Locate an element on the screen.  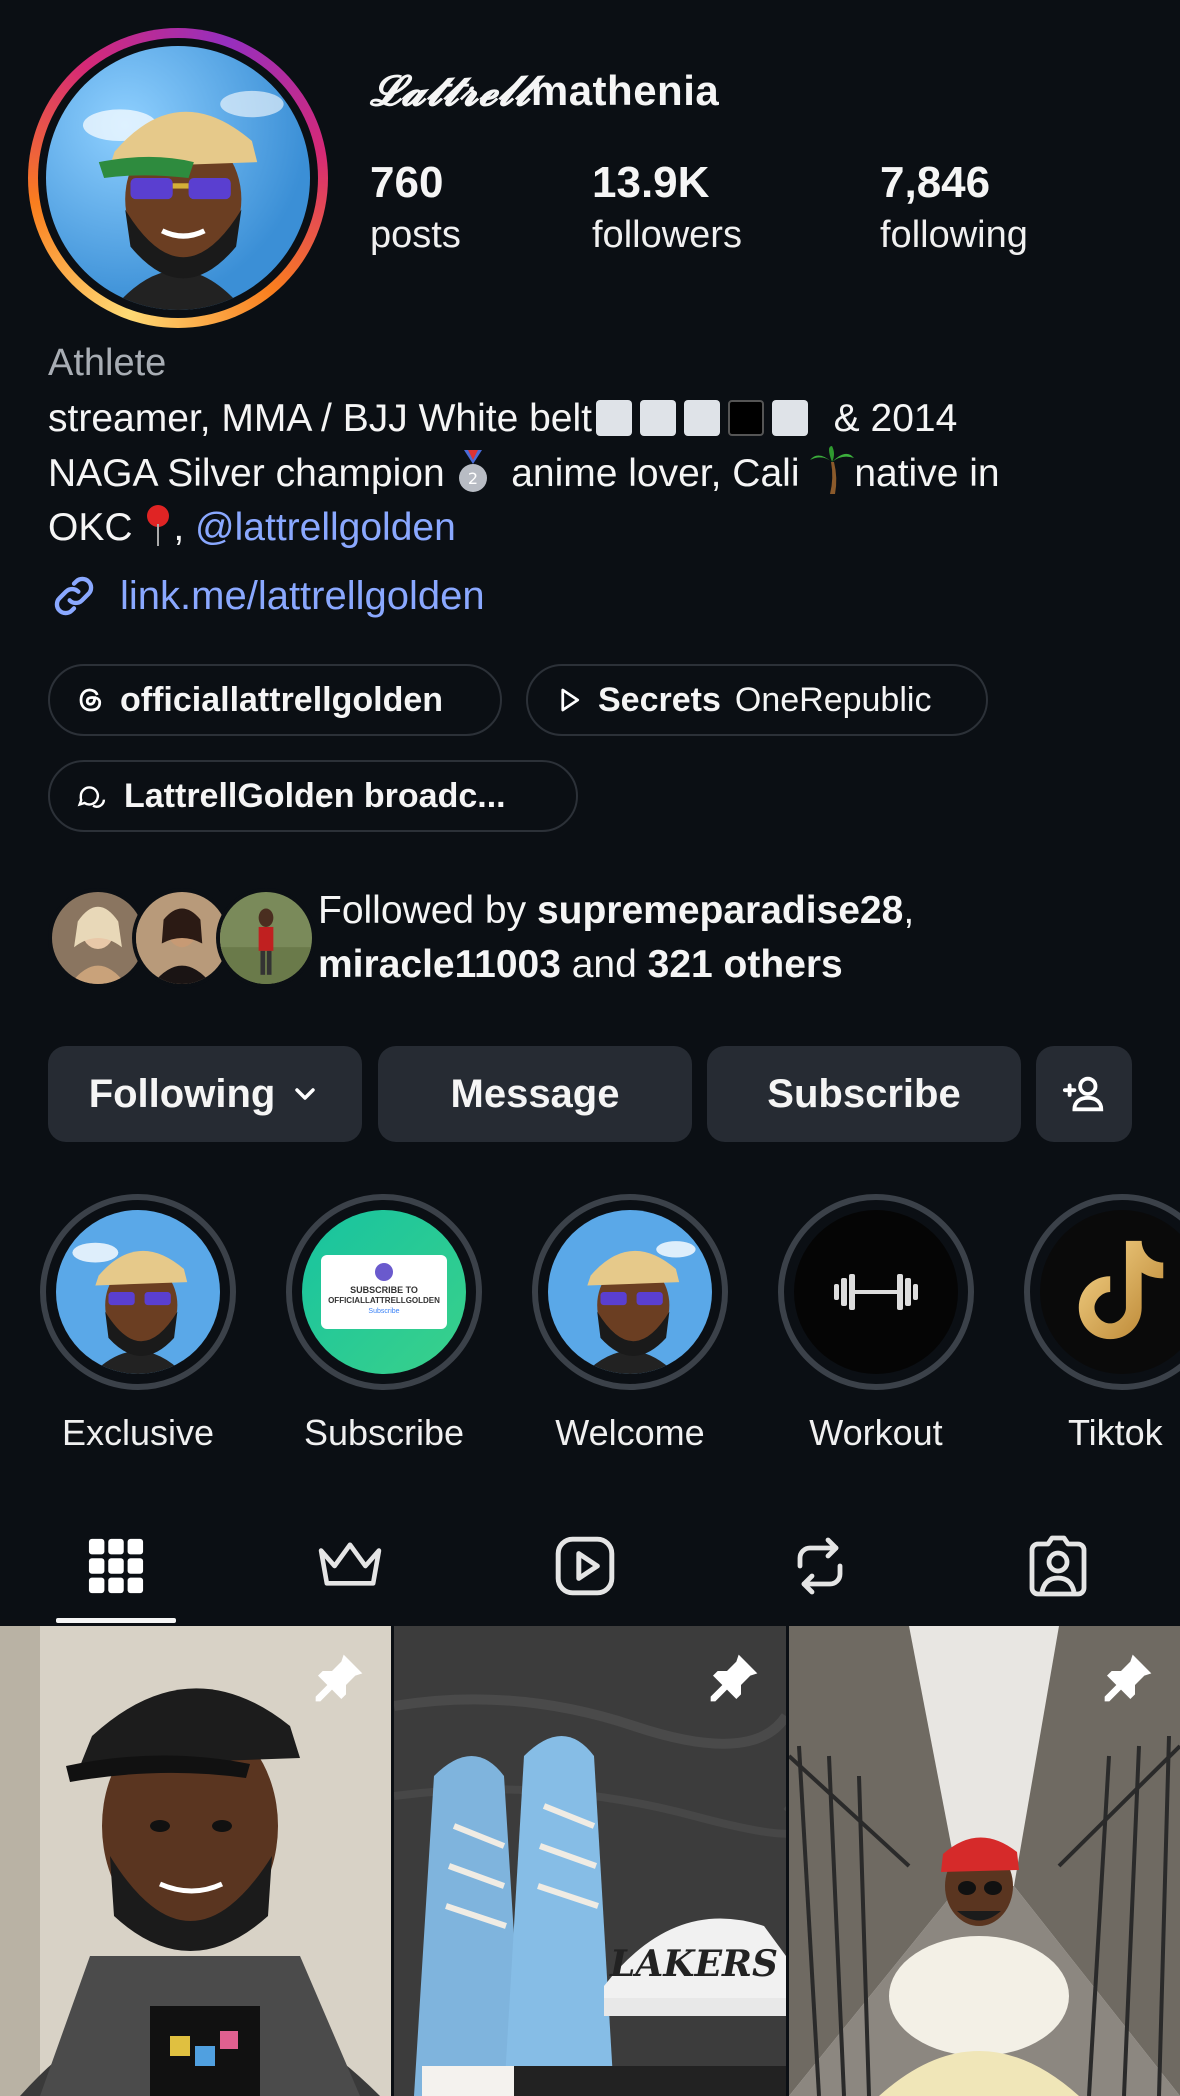
username-fancy-part: 𝓛𝓪𝓽𝓽𝓻𝓮𝓵𝓵 is located at coordinates (450, 90).